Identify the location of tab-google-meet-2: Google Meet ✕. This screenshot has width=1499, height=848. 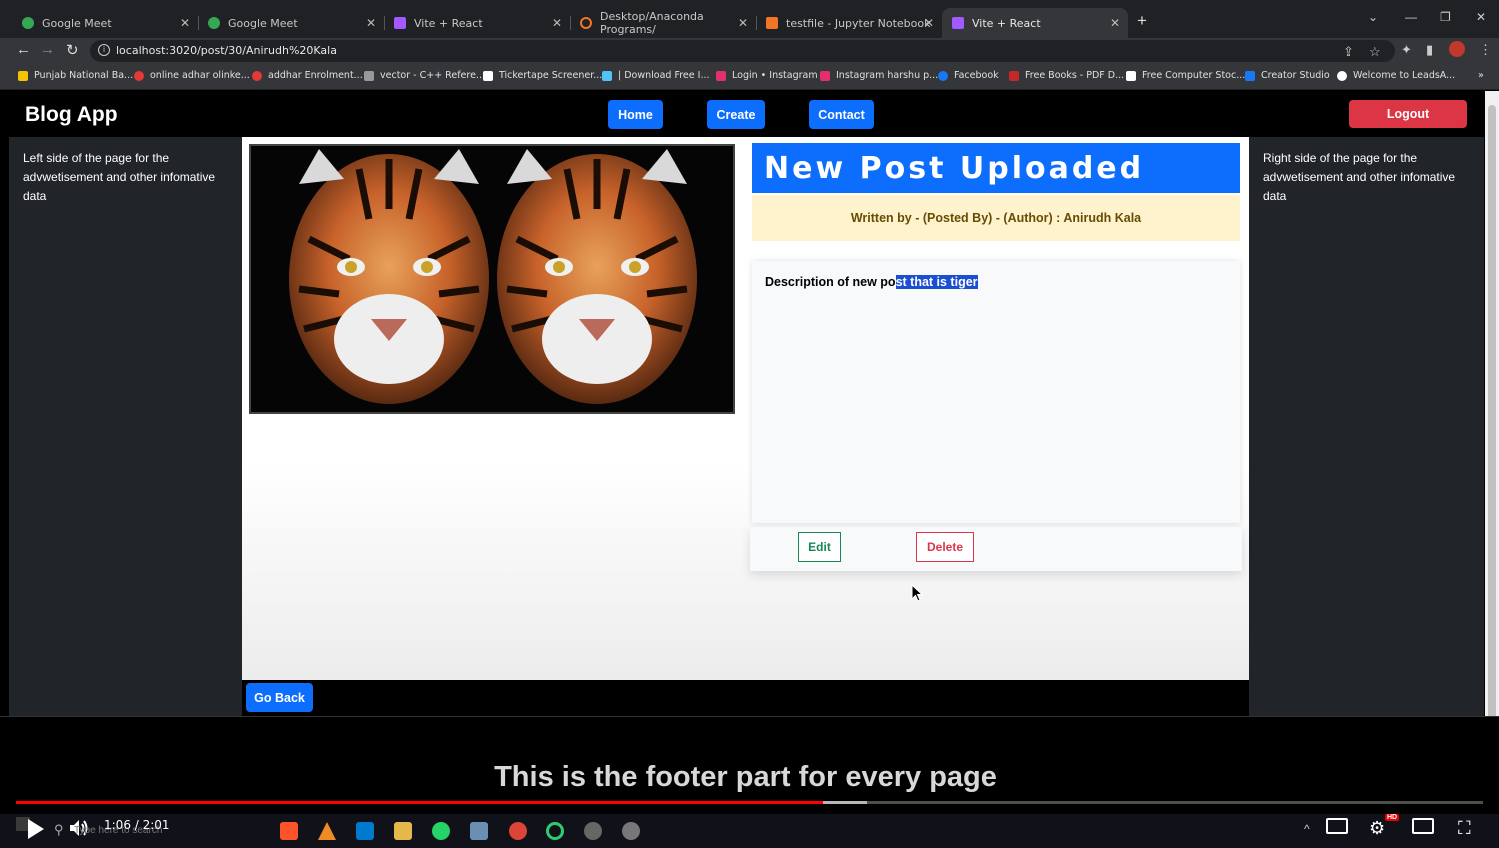
(291, 23).